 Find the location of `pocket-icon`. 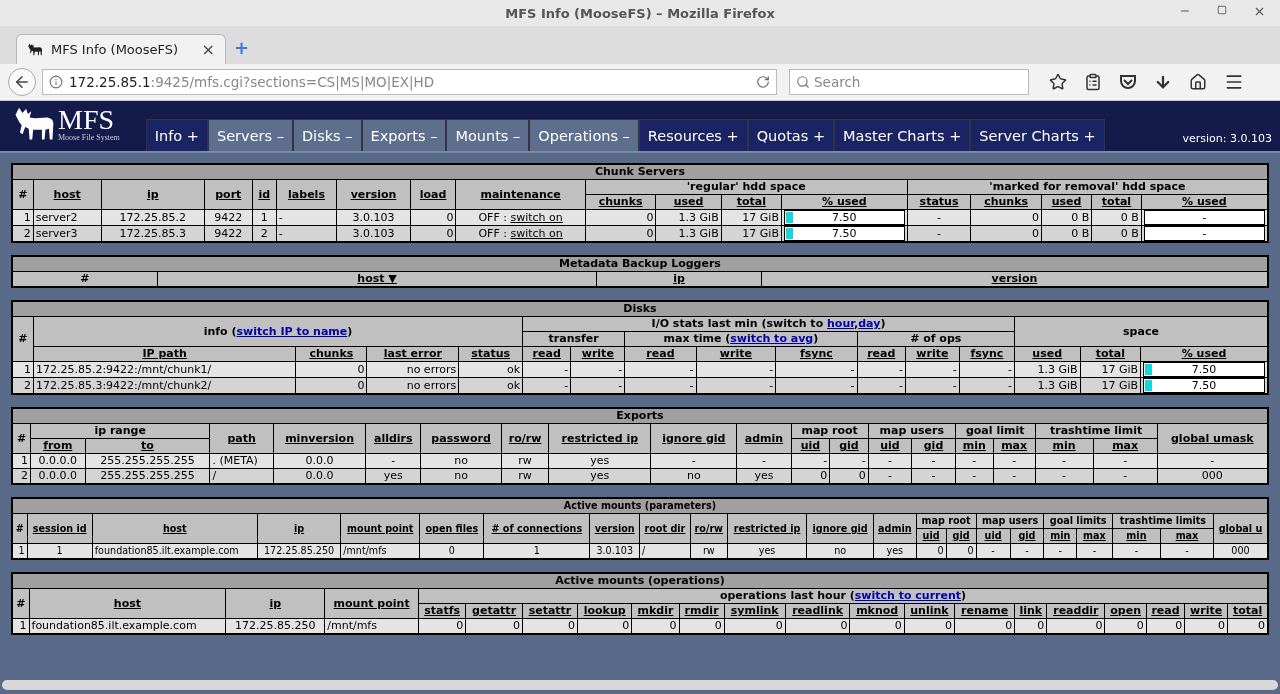

pocket-icon is located at coordinates (1128, 82).